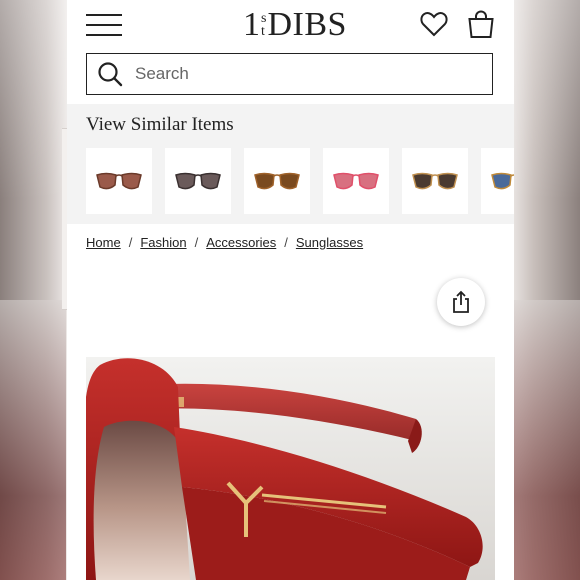 The height and width of the screenshot is (580, 580). What do you see at coordinates (33, 440) in the screenshot?
I see `background-blur-left` at bounding box center [33, 440].